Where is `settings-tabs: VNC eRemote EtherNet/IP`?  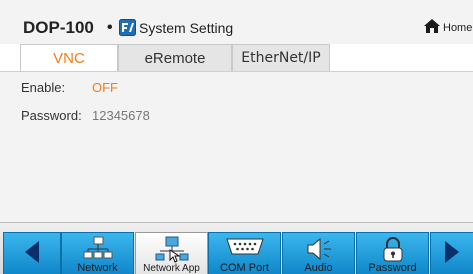 settings-tabs: VNC eRemote EtherNet/IP is located at coordinates (246, 58).